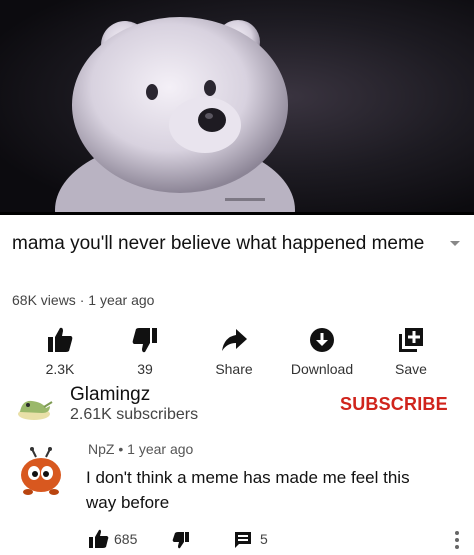  What do you see at coordinates (322, 369) in the screenshot?
I see `download-label: Download` at bounding box center [322, 369].